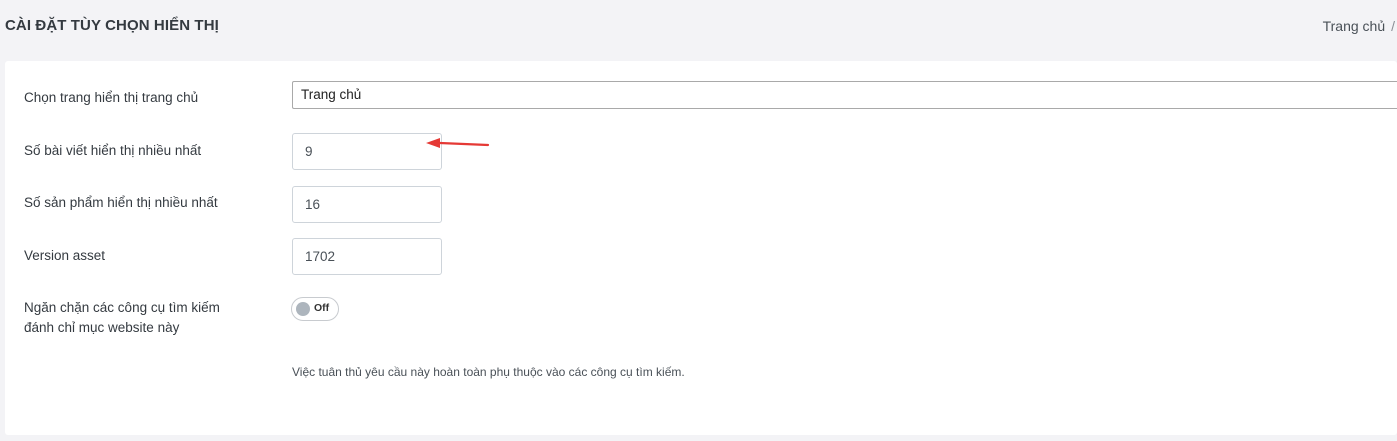  What do you see at coordinates (112, 25) in the screenshot?
I see `page-title: CÀI ĐẶT TÙY CHỌN HIỂN THỊ` at bounding box center [112, 25].